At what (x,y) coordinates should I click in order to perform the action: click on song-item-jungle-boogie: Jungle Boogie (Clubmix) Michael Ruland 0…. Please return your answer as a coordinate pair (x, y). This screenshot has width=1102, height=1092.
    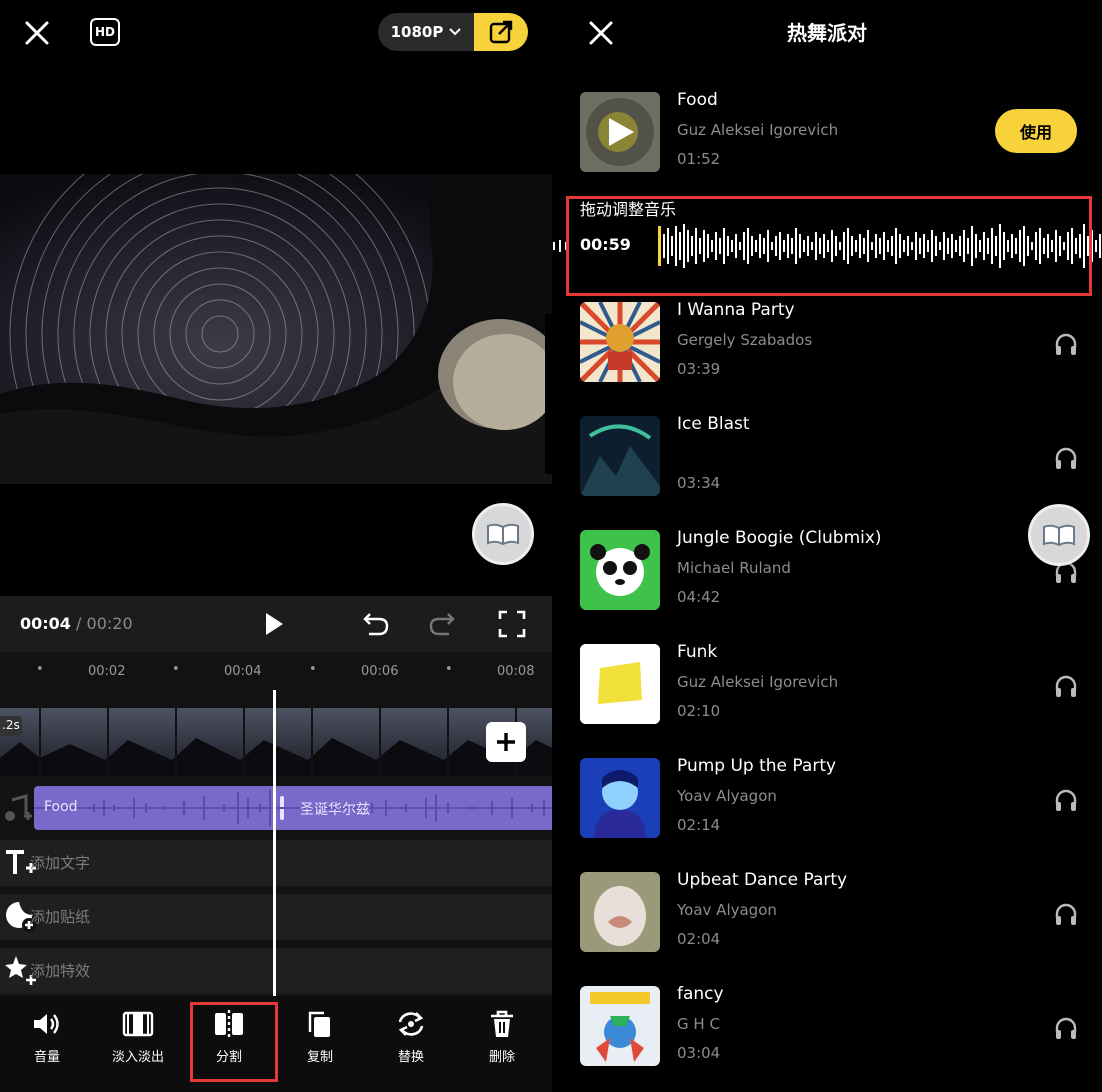
    Looking at the image, I should click on (840, 574).